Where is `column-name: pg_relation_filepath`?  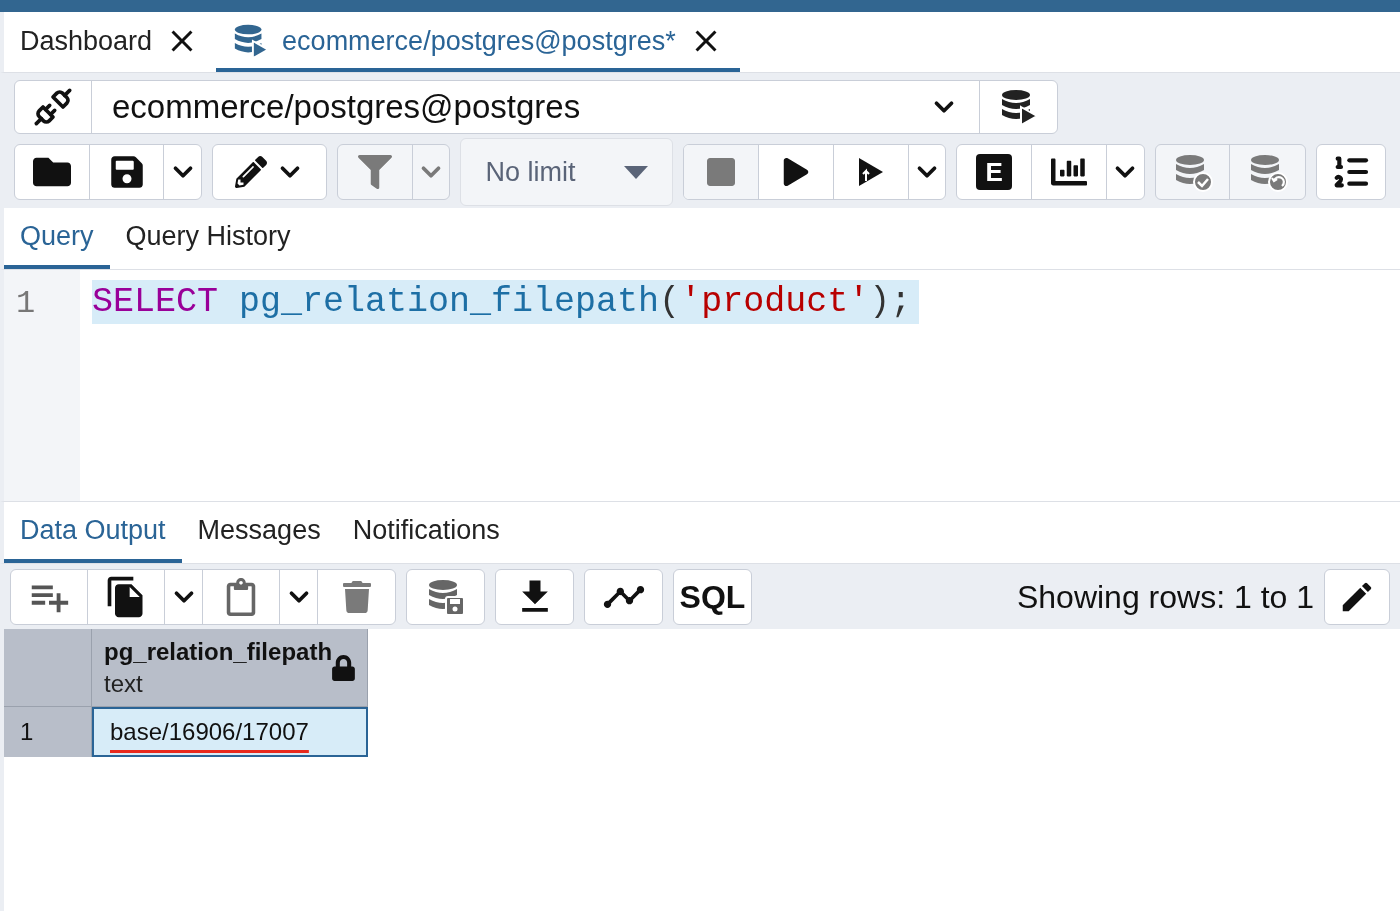 column-name: pg_relation_filepath is located at coordinates (218, 651).